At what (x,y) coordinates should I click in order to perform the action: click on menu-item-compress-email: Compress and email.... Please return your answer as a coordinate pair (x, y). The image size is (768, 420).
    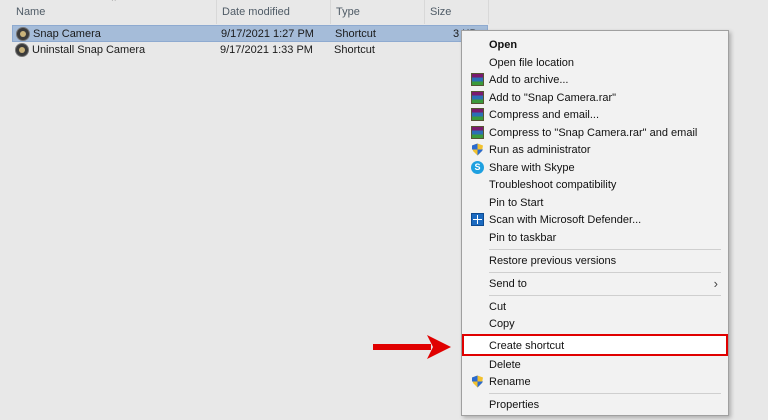
    Looking at the image, I should click on (595, 115).